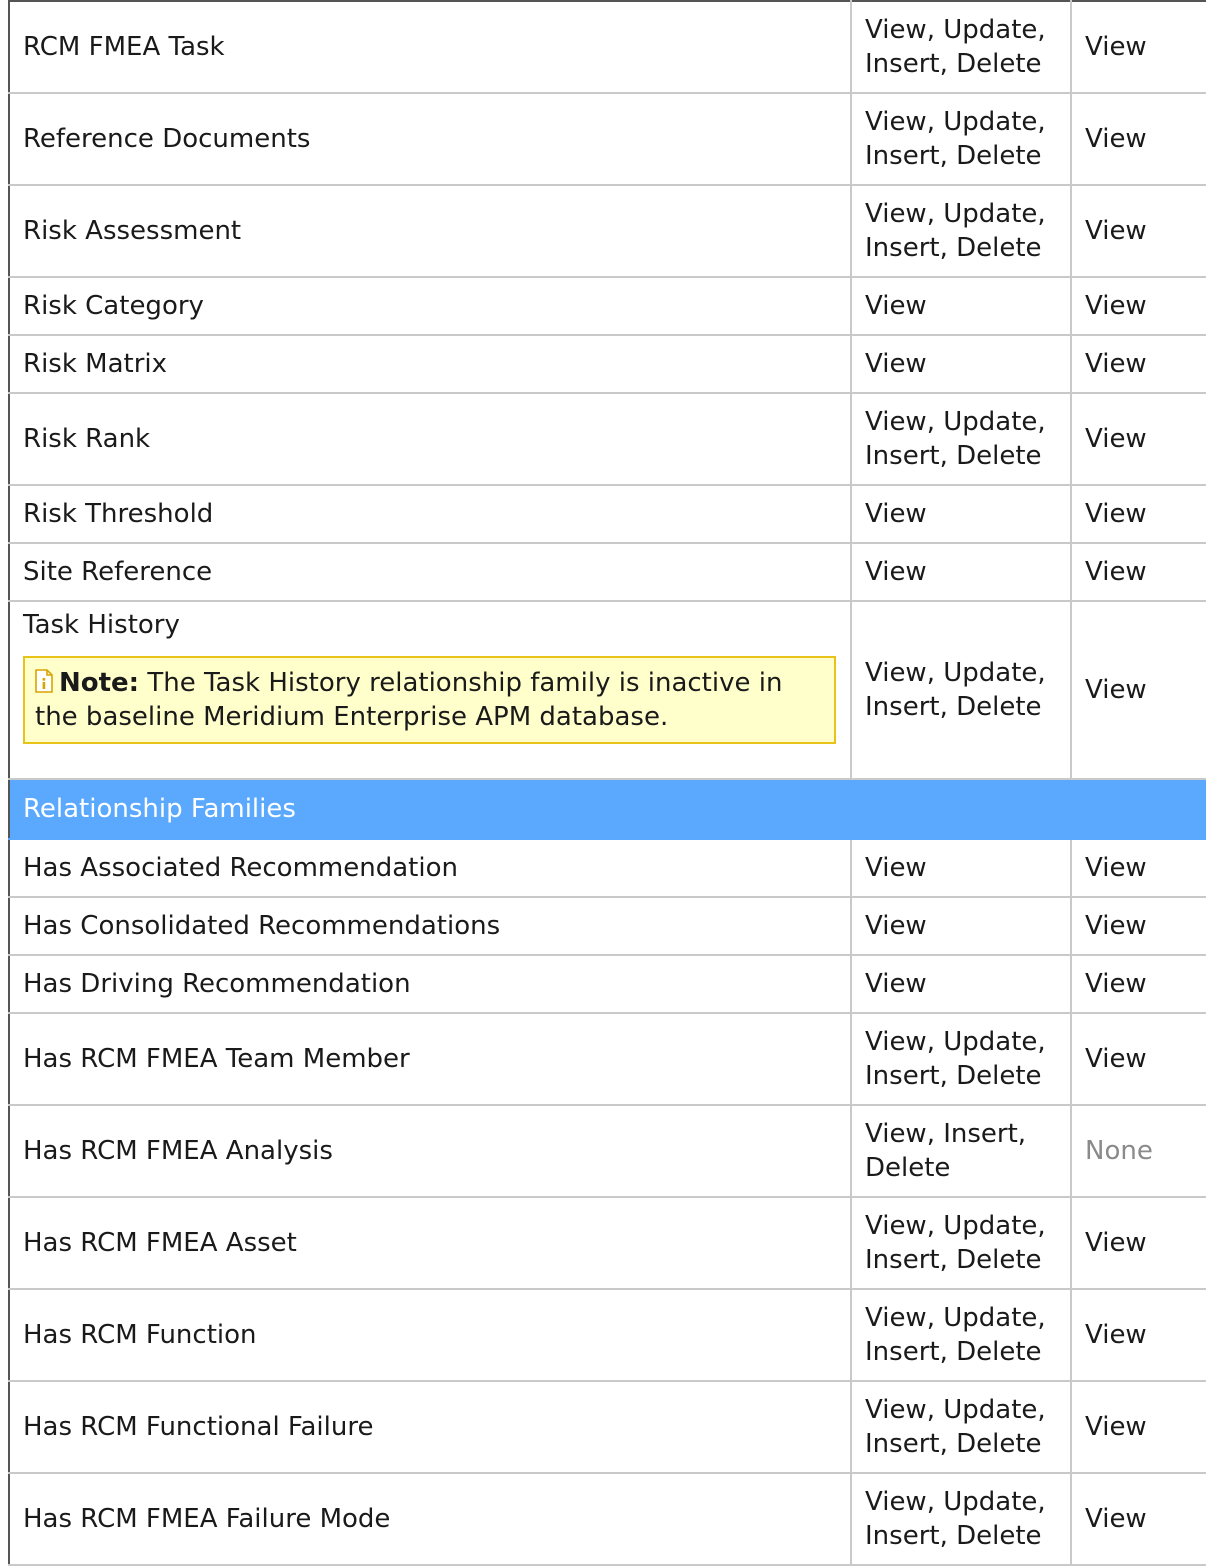 This screenshot has height=1566, width=1206. Describe the element at coordinates (430, 1519) in the screenshot. I see `family-name: Has RCM FMEA Failure Mode` at that location.